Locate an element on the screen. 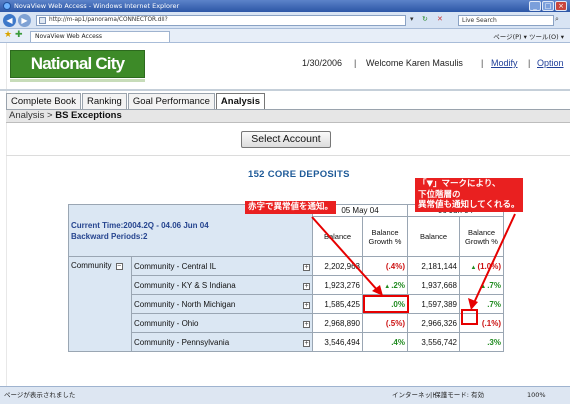 The width and height of the screenshot is (570, 404). growth-cell: .4% is located at coordinates (385, 342).